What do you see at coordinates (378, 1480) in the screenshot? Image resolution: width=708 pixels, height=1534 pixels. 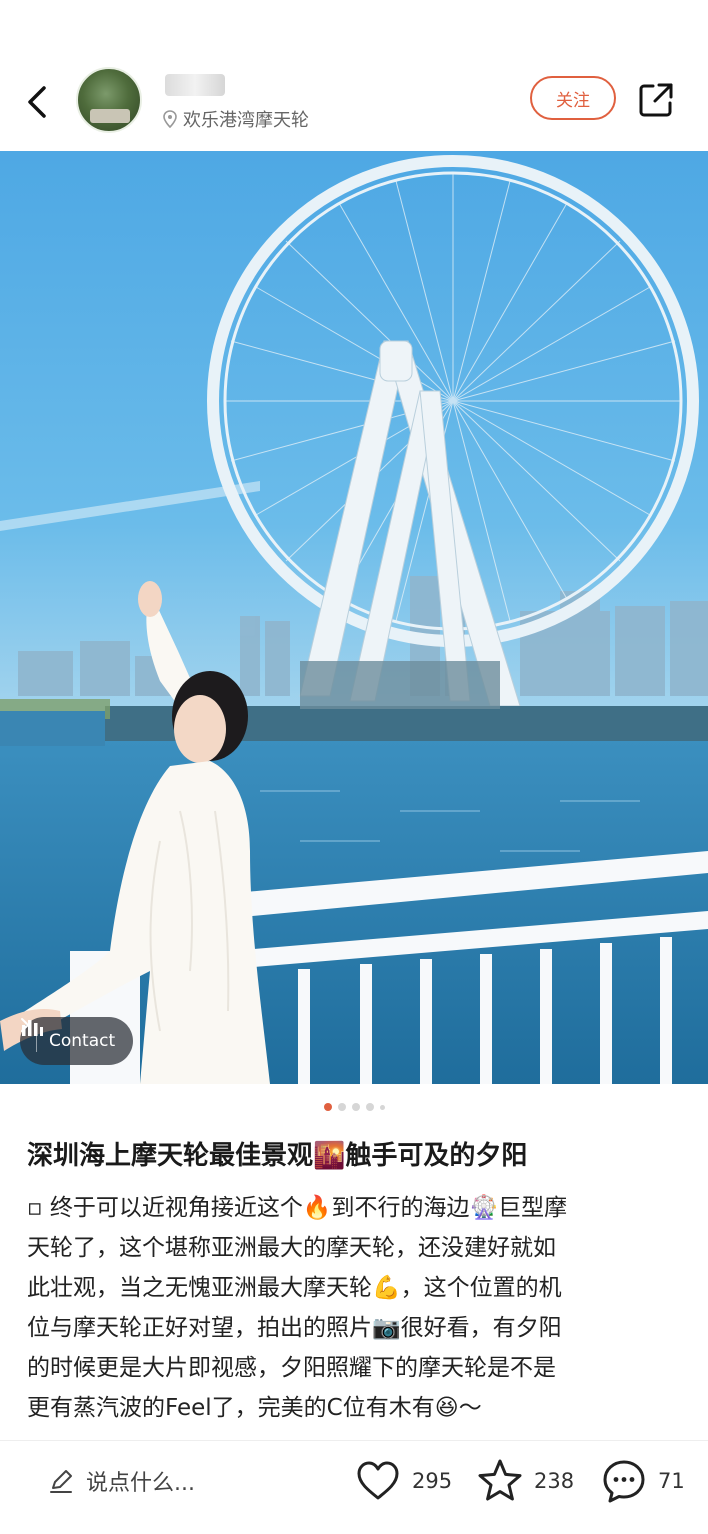 I see `heart-icon` at bounding box center [378, 1480].